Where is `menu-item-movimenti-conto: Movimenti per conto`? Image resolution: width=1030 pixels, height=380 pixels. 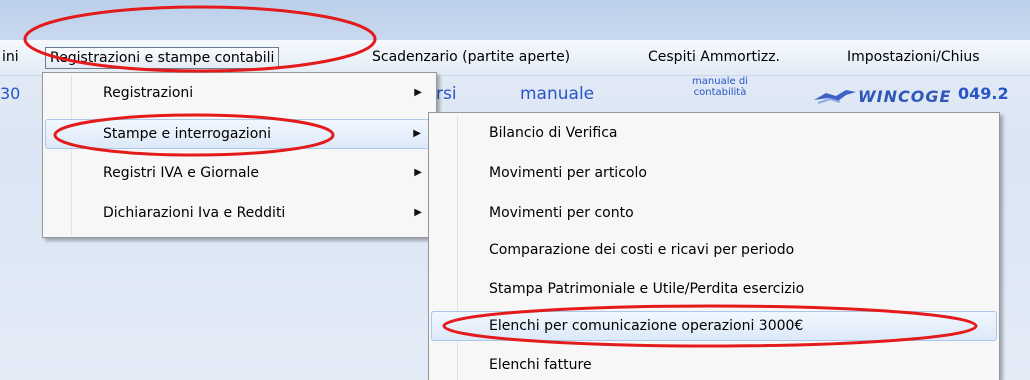 menu-item-movimenti-conto: Movimenti per conto is located at coordinates (714, 214).